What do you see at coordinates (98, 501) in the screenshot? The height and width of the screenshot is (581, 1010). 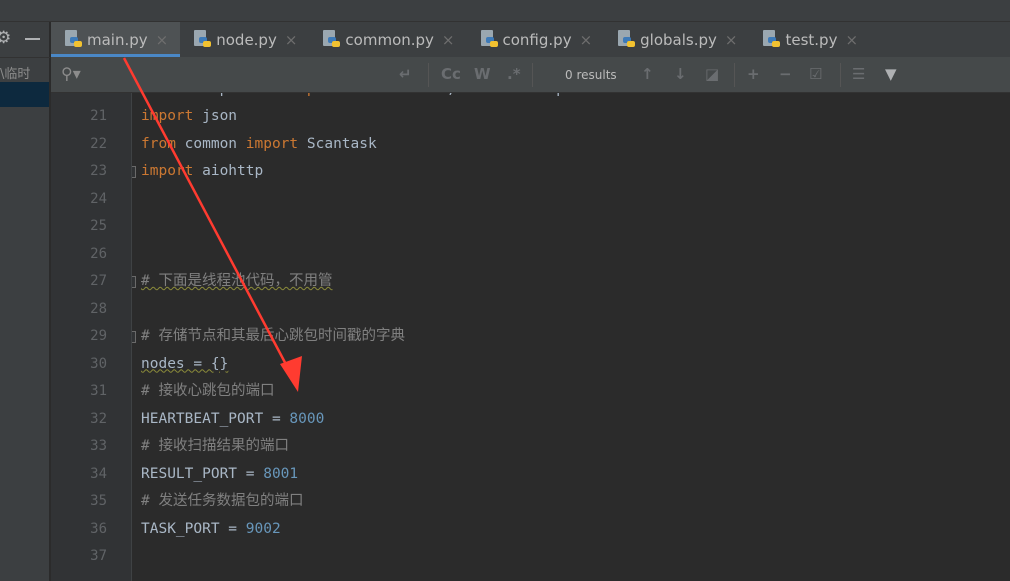 I see `line-number: 35` at bounding box center [98, 501].